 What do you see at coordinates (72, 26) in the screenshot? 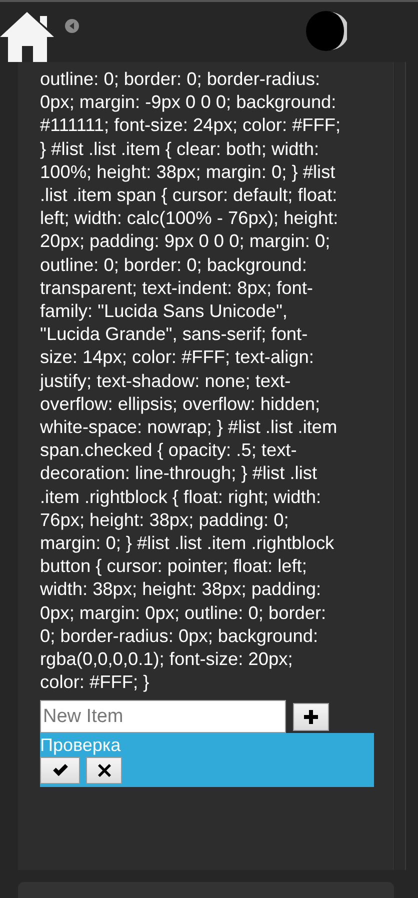
I see `back-icon` at bounding box center [72, 26].